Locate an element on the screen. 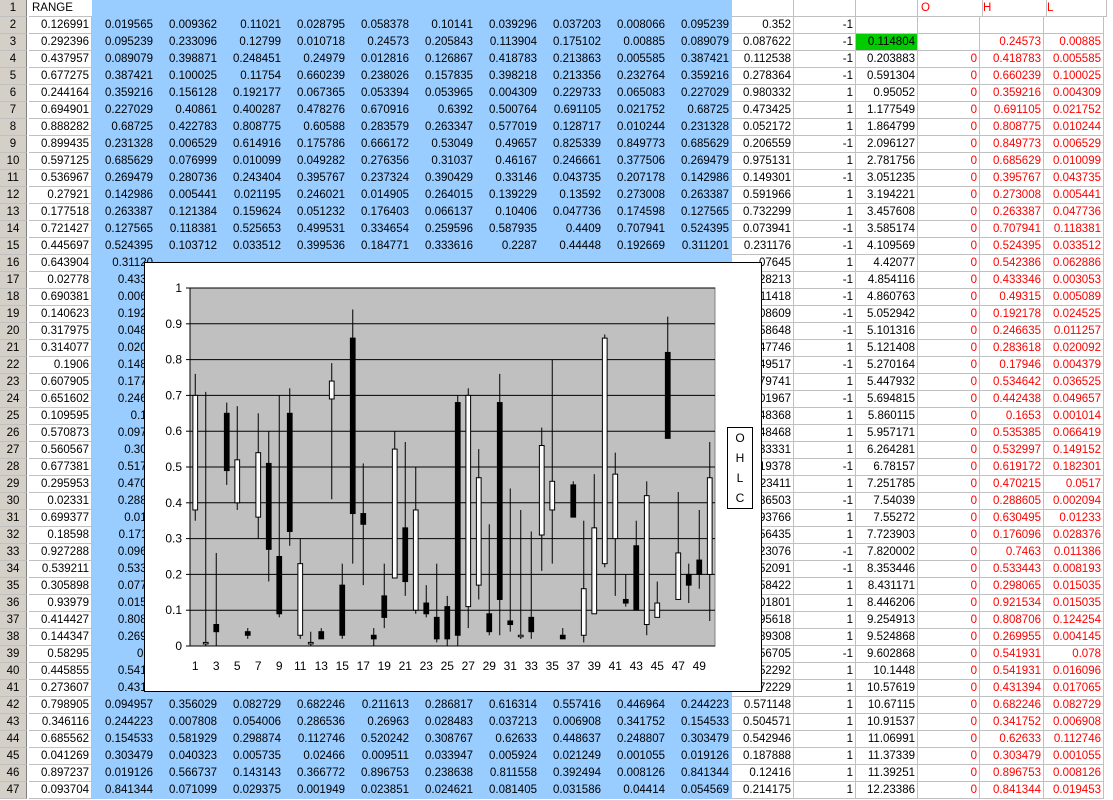 This screenshot has width=1113, height=800. cell-range-label: RANGE is located at coordinates (62, 8).